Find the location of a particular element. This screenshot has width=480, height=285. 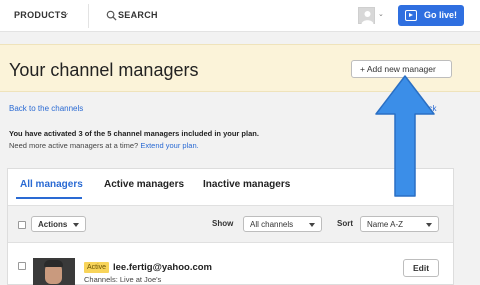

page-title: Your channel managers is located at coordinates (104, 70).